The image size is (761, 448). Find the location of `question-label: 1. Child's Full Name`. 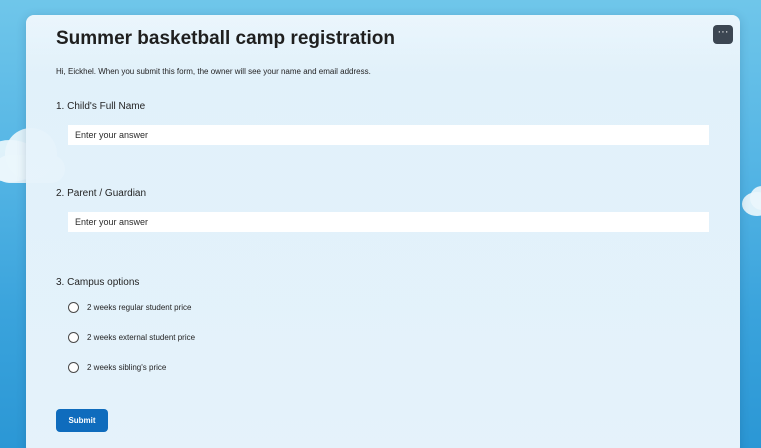

question-label: 1. Child's Full Name is located at coordinates (101, 106).